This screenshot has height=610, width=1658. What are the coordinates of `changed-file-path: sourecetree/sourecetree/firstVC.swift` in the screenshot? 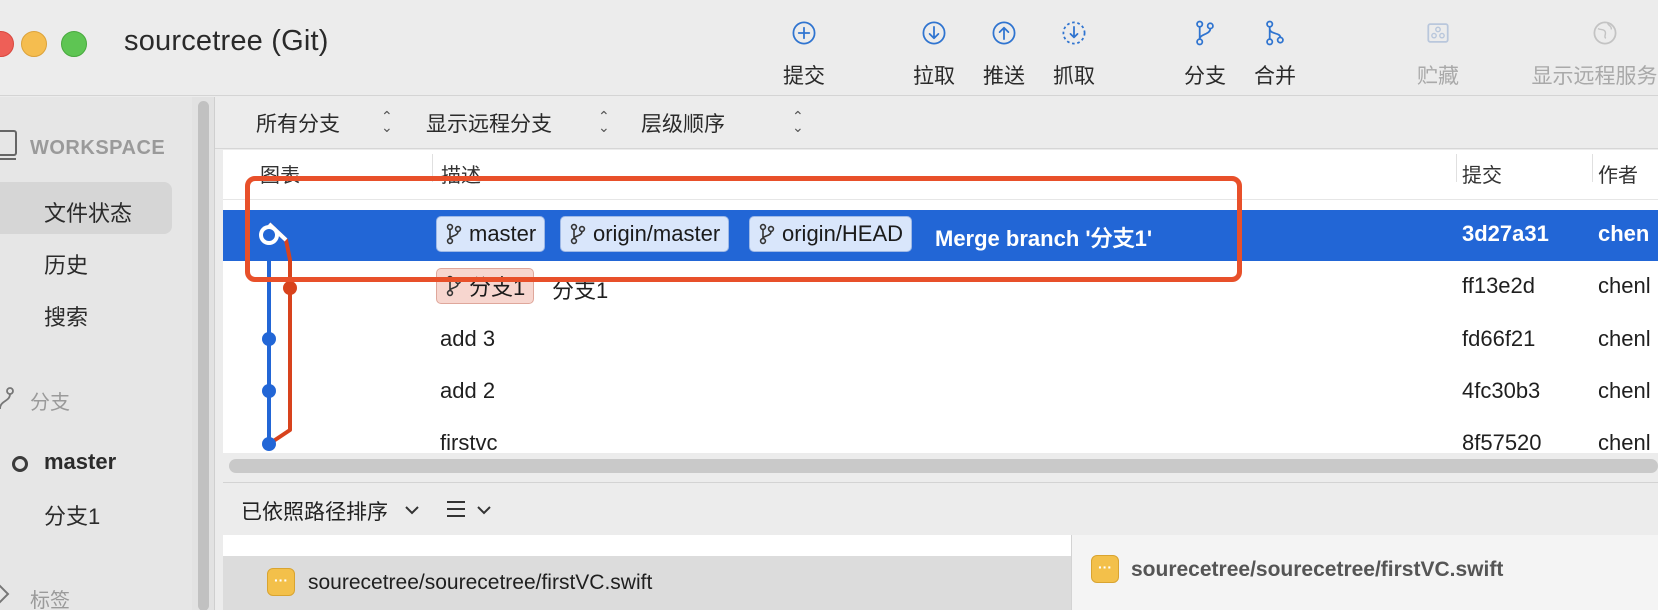 It's located at (480, 583).